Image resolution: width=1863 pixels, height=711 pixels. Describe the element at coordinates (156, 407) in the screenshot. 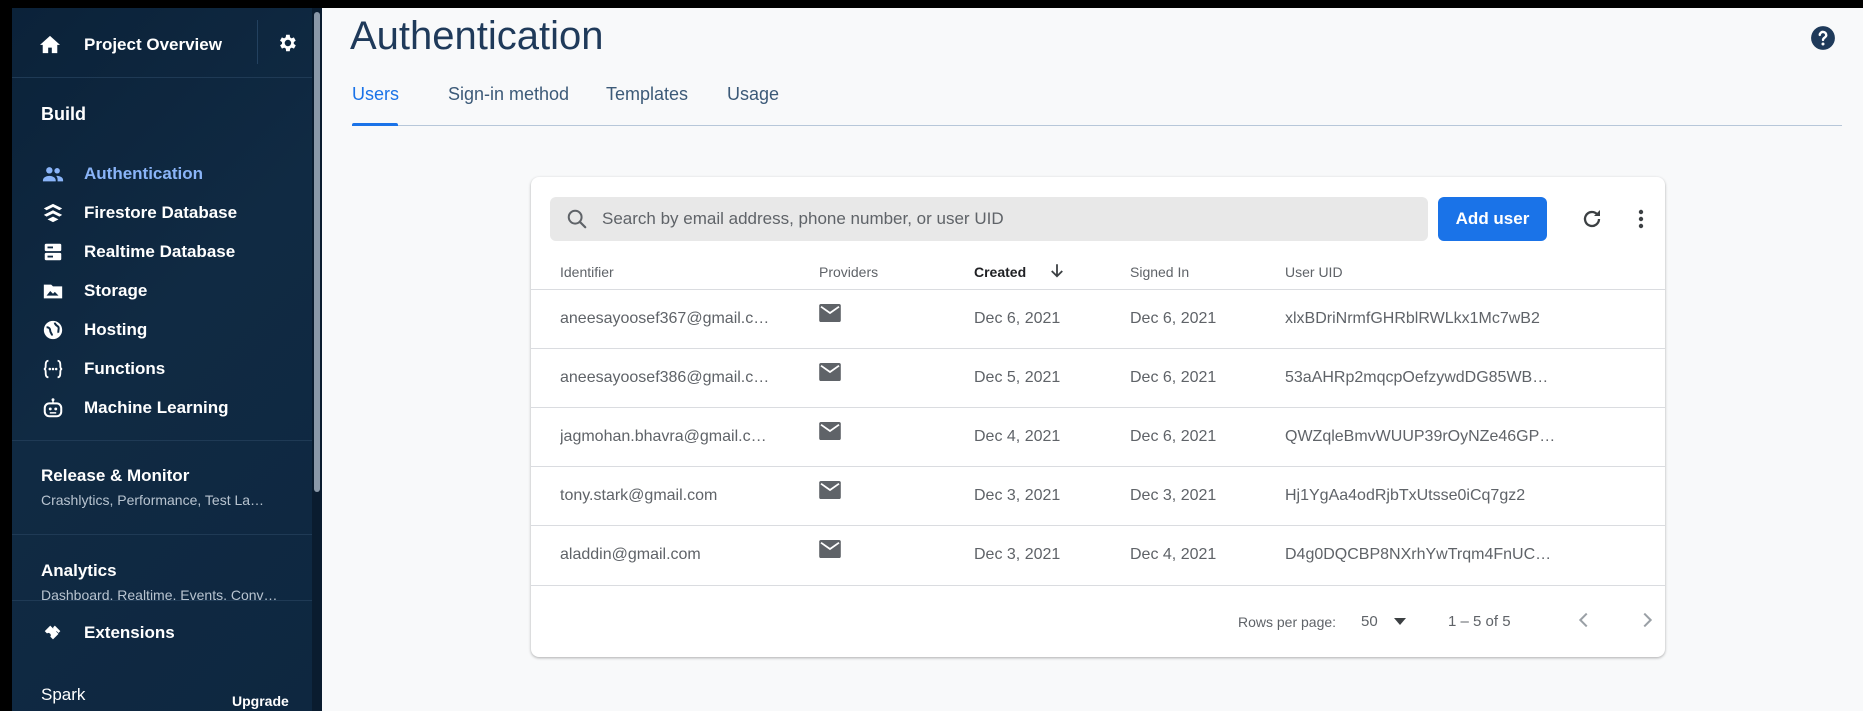

I see `sidebar-item-label: Machine Learning` at that location.